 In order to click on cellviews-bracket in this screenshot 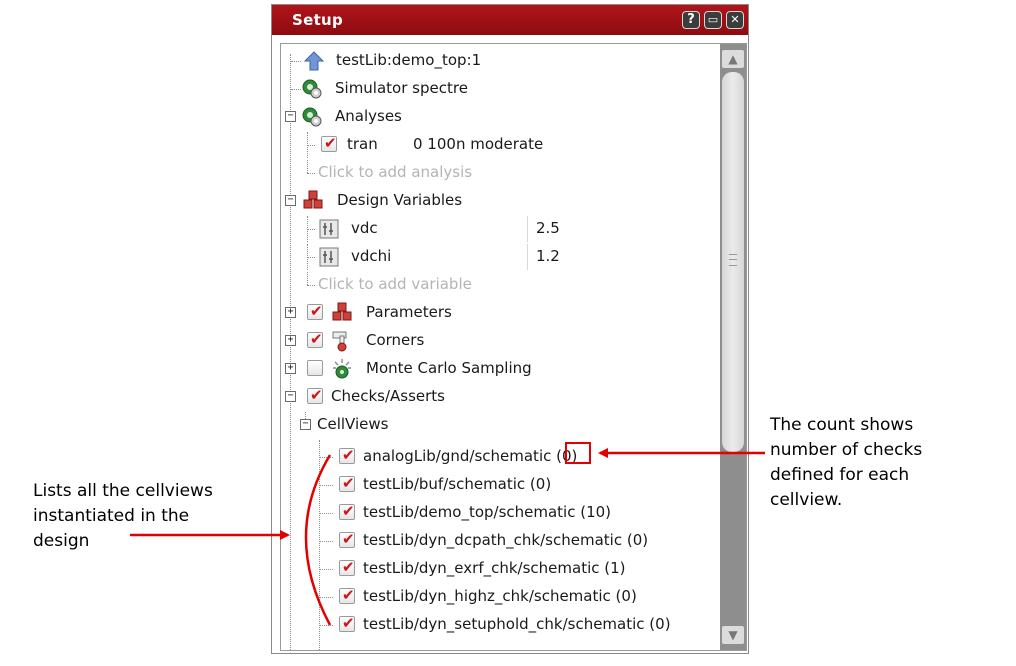, I will do `click(318, 540)`.